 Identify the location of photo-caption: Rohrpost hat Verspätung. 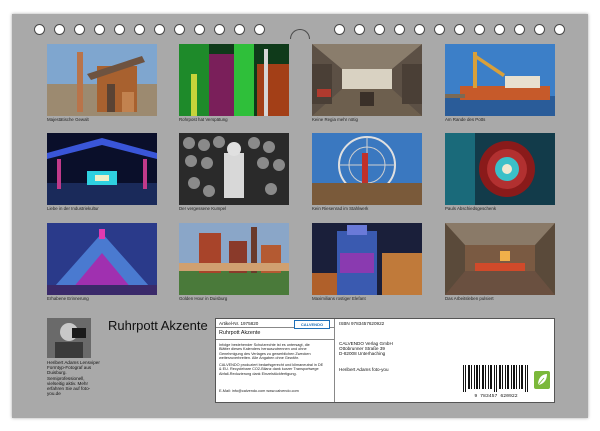
(203, 119).